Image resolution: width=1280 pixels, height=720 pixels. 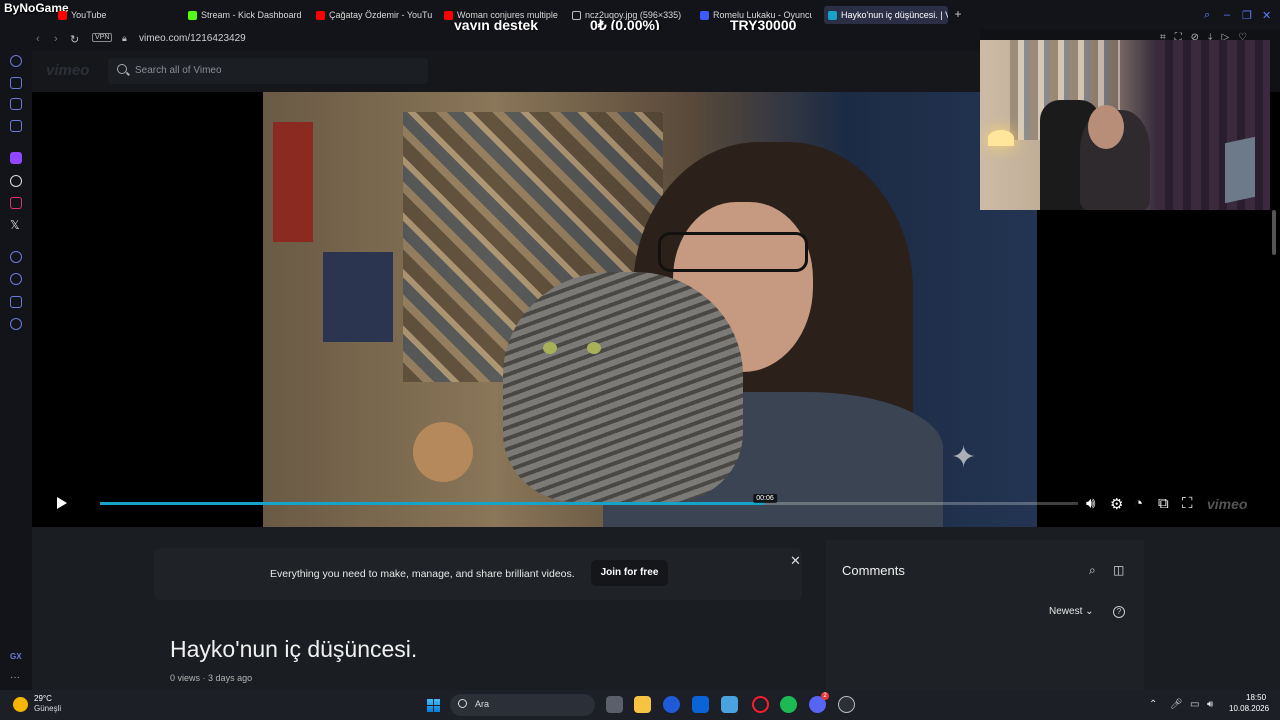 I want to click on spotify-icon, so click(x=788, y=704).